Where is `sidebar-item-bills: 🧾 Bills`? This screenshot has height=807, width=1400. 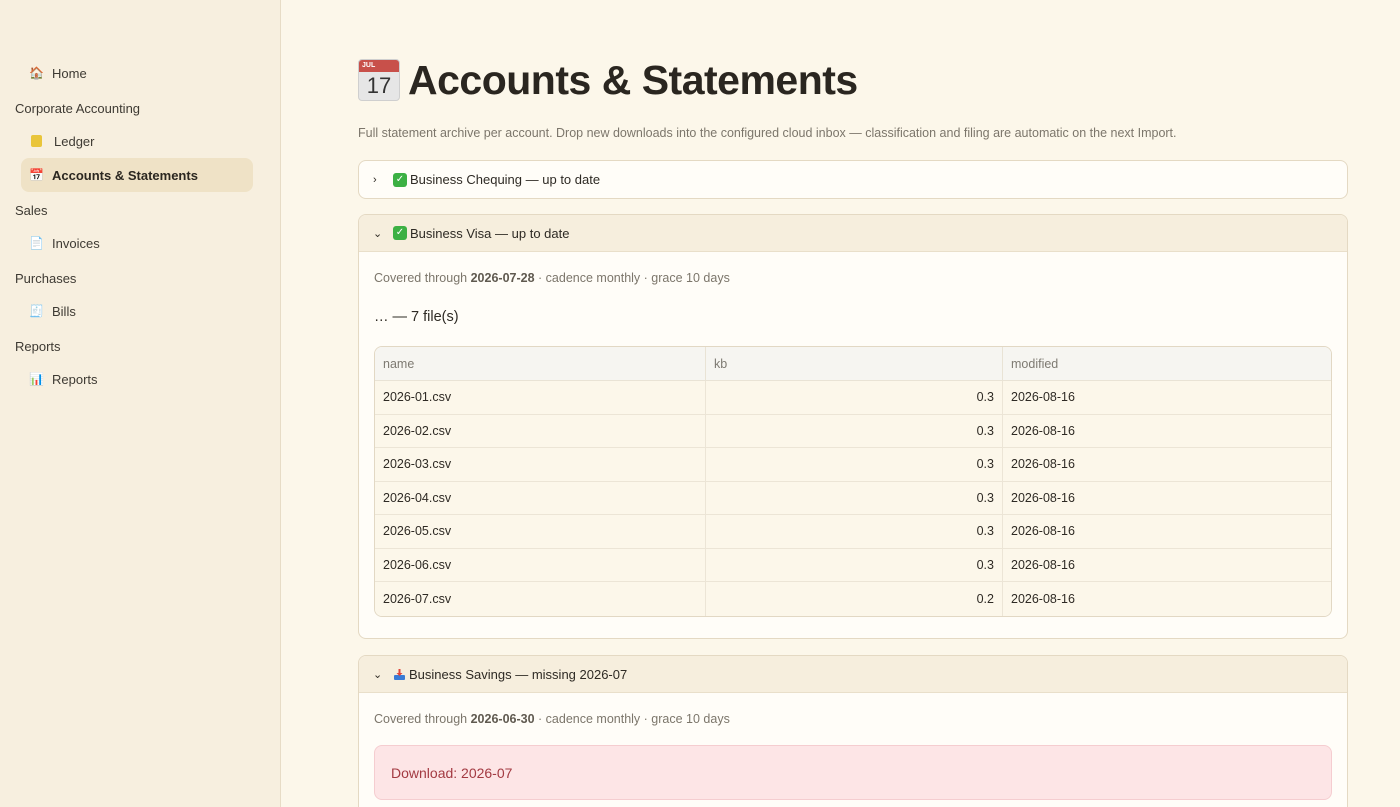
sidebar-item-bills: 🧾 Bills is located at coordinates (137, 311).